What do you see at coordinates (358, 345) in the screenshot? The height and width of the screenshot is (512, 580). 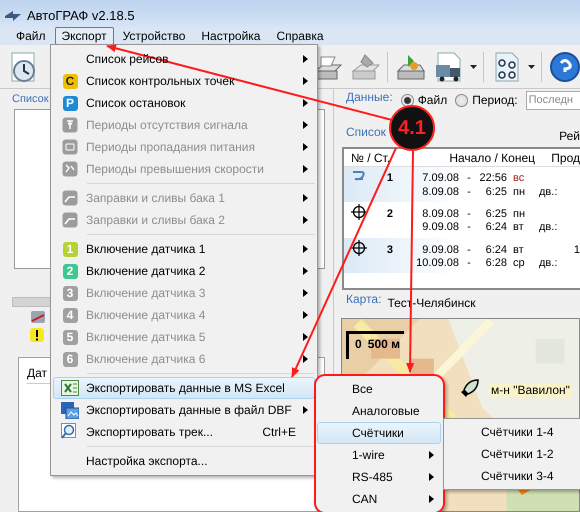 I see `scale-label: 0` at bounding box center [358, 345].